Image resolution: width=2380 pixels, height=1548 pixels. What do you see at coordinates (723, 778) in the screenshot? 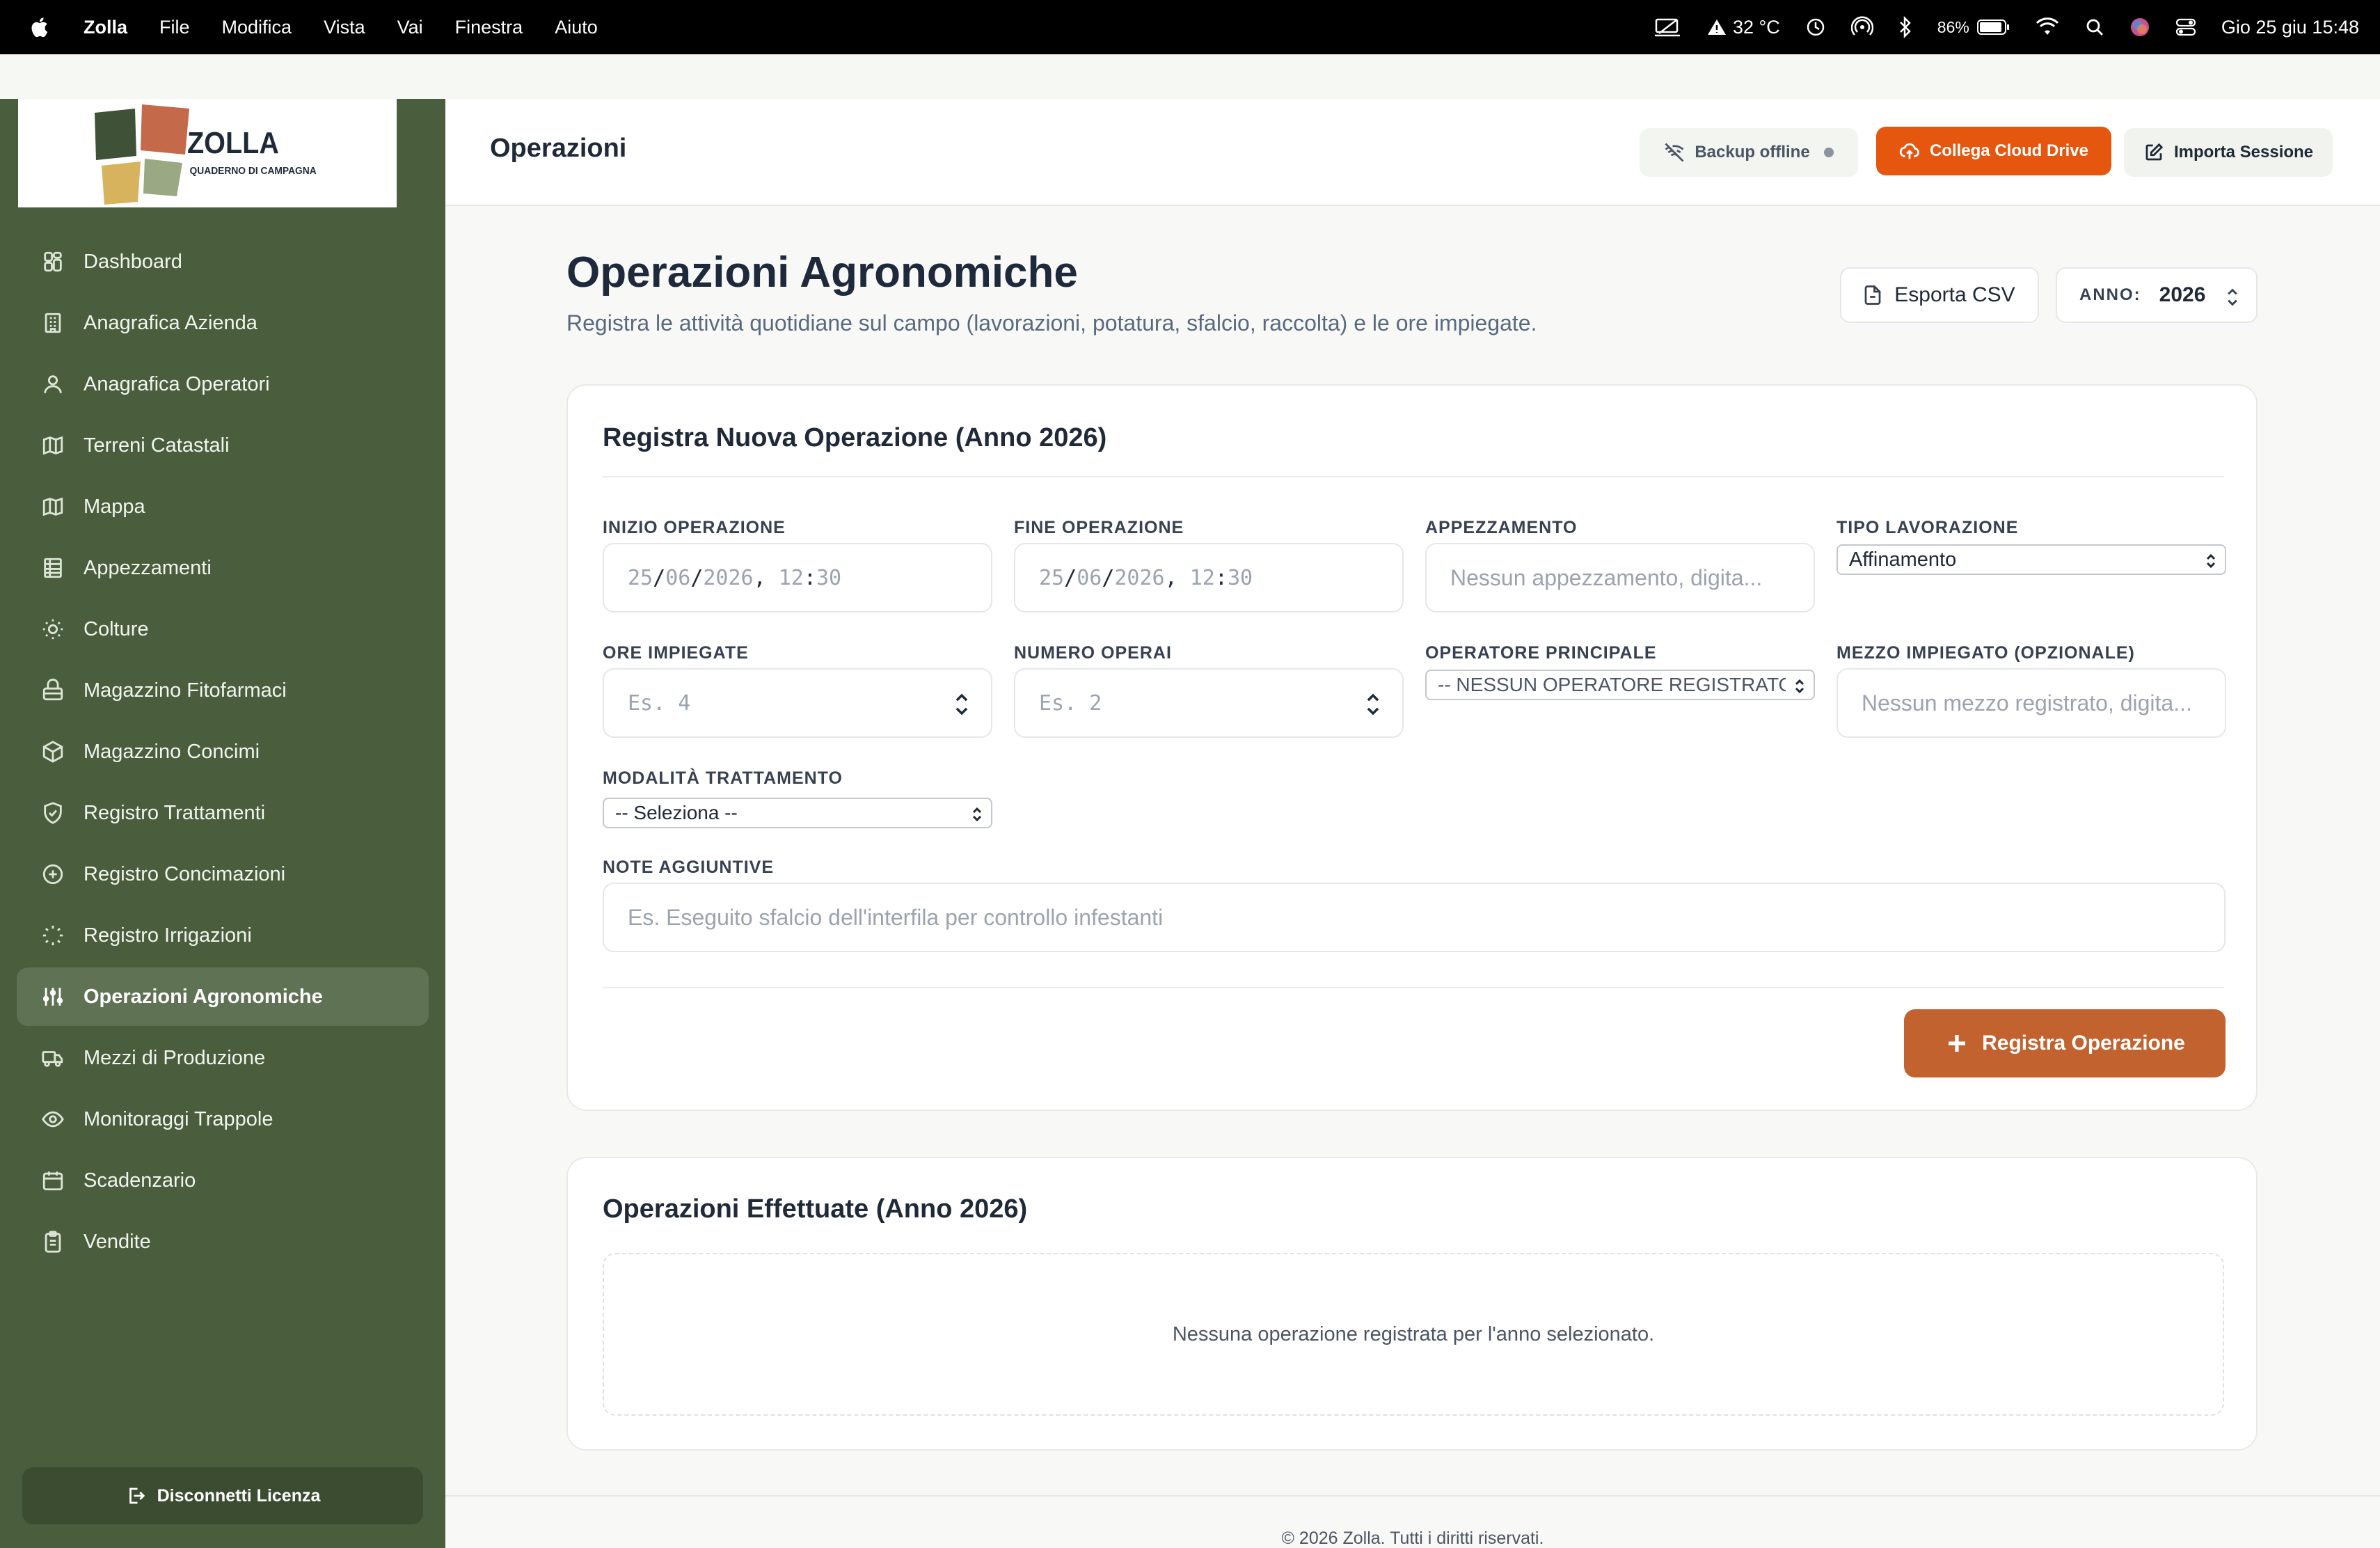
I see `treatment-mode-label: MODALITÀ TRATTAMENTO` at bounding box center [723, 778].